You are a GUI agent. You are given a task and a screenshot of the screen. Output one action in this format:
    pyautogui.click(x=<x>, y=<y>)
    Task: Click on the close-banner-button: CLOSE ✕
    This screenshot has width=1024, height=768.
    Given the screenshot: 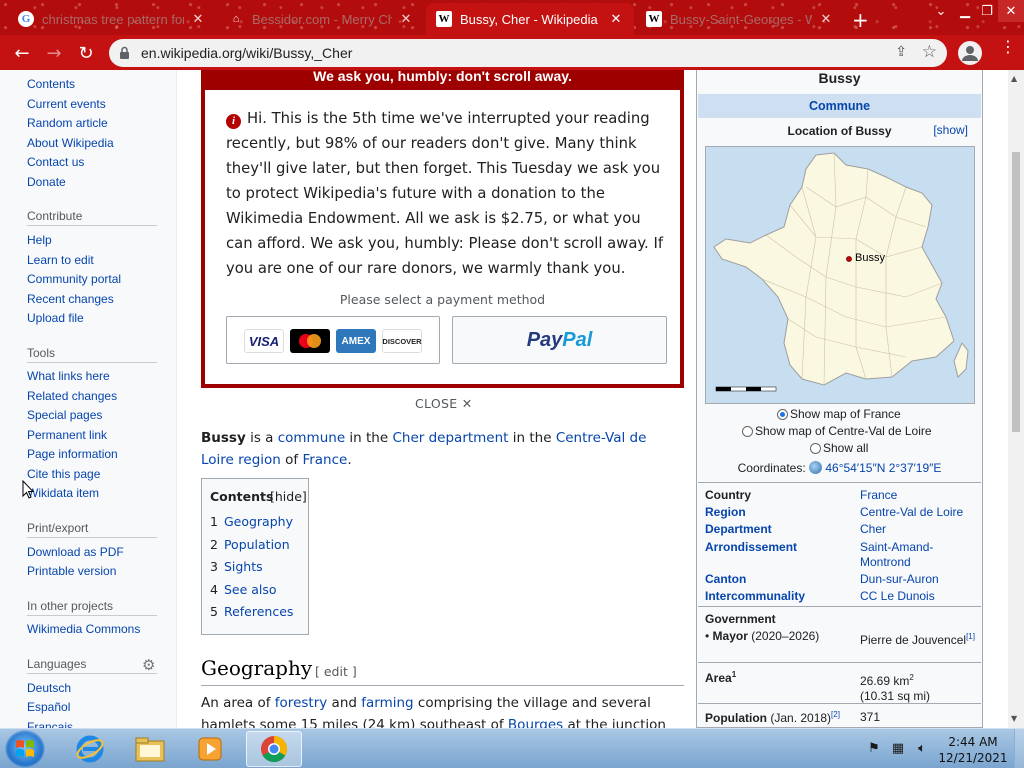 What is the action you would take?
    pyautogui.click(x=443, y=403)
    